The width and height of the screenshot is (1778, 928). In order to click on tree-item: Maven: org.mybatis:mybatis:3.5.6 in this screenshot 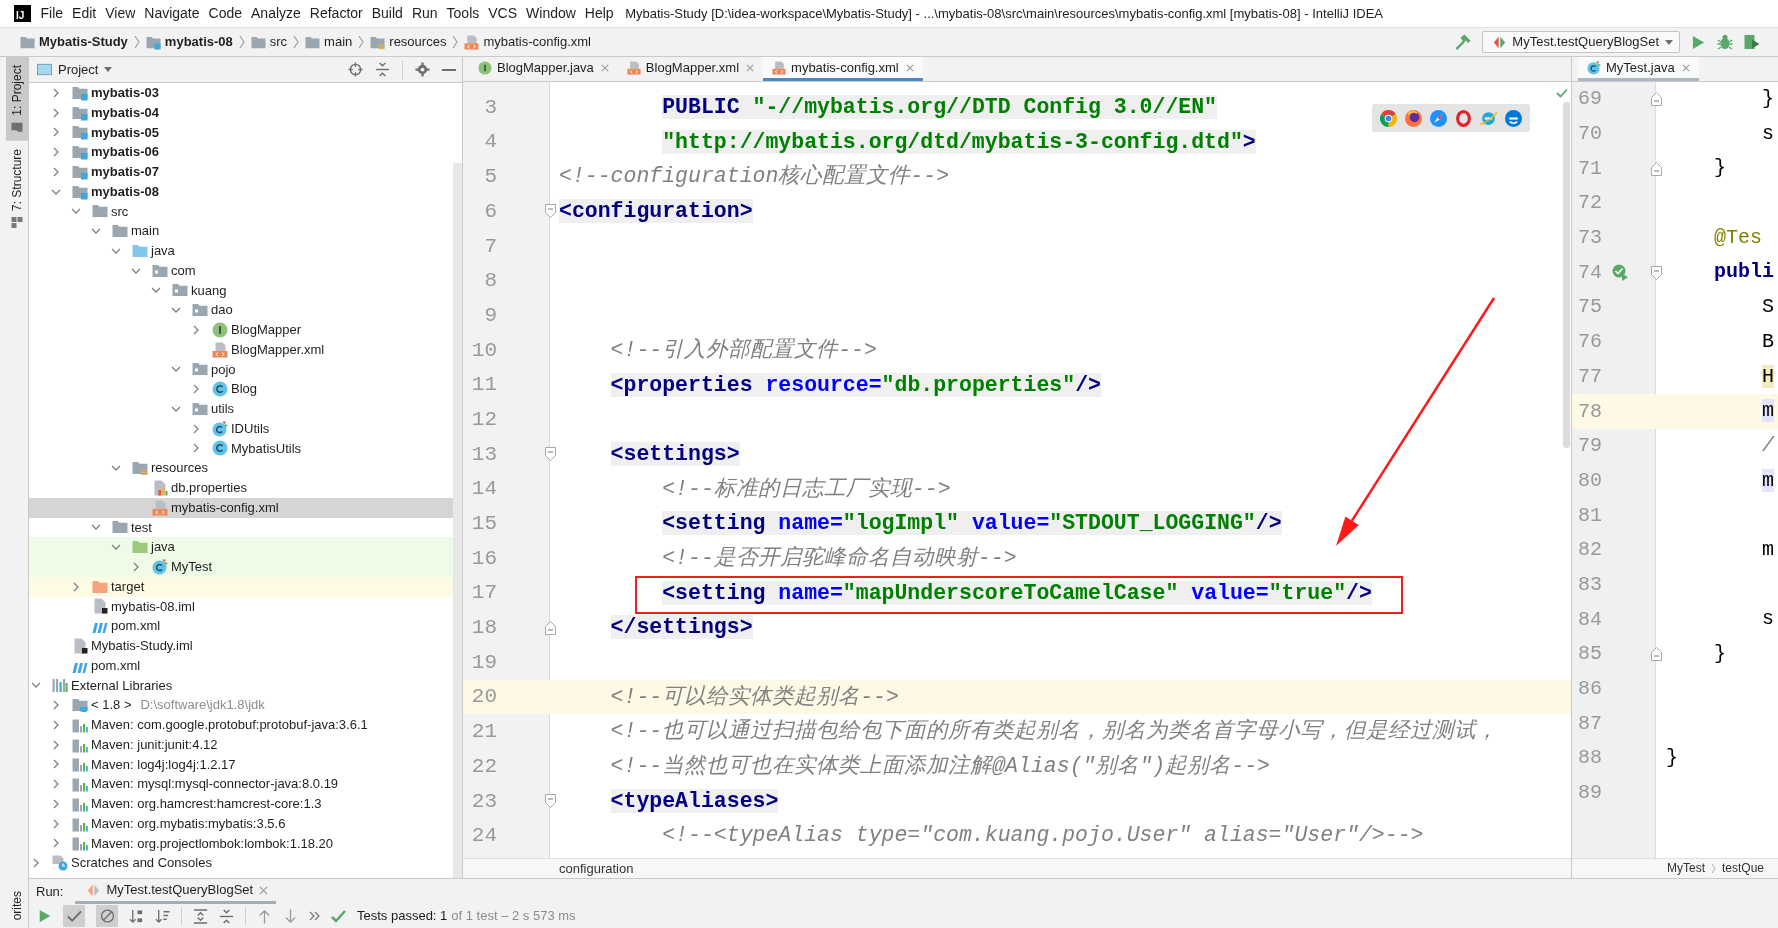, I will do `click(241, 823)`.